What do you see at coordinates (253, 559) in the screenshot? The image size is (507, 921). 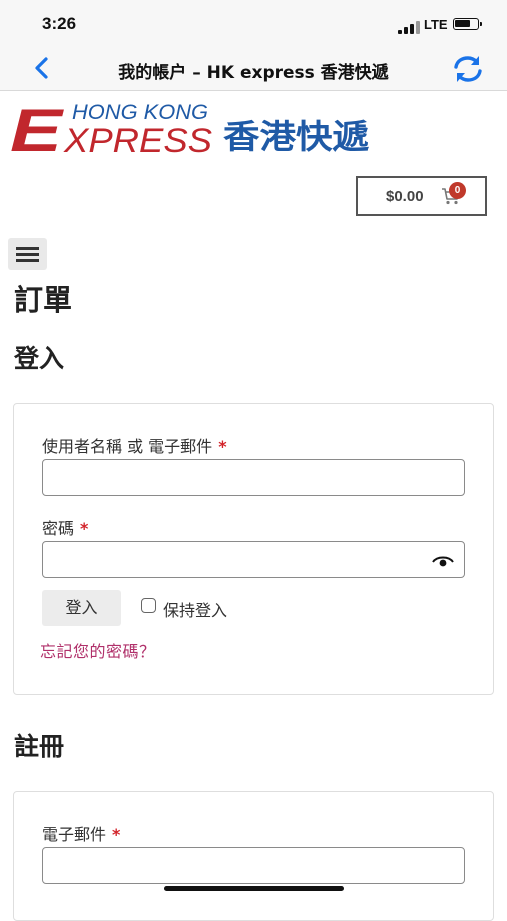 I see `password-input` at bounding box center [253, 559].